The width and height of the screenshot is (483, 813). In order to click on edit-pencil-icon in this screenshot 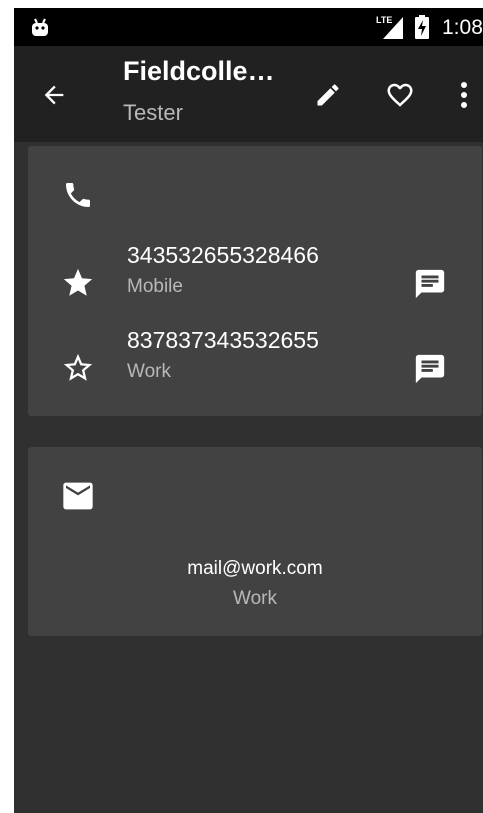, I will do `click(328, 95)`.